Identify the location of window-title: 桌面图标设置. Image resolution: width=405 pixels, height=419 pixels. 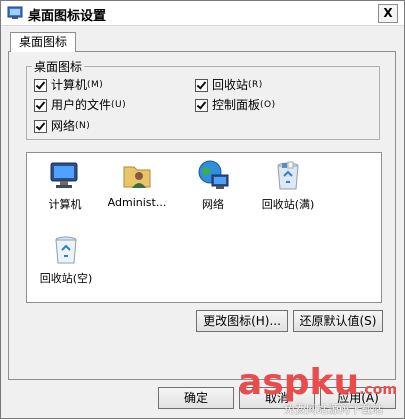
(67, 16).